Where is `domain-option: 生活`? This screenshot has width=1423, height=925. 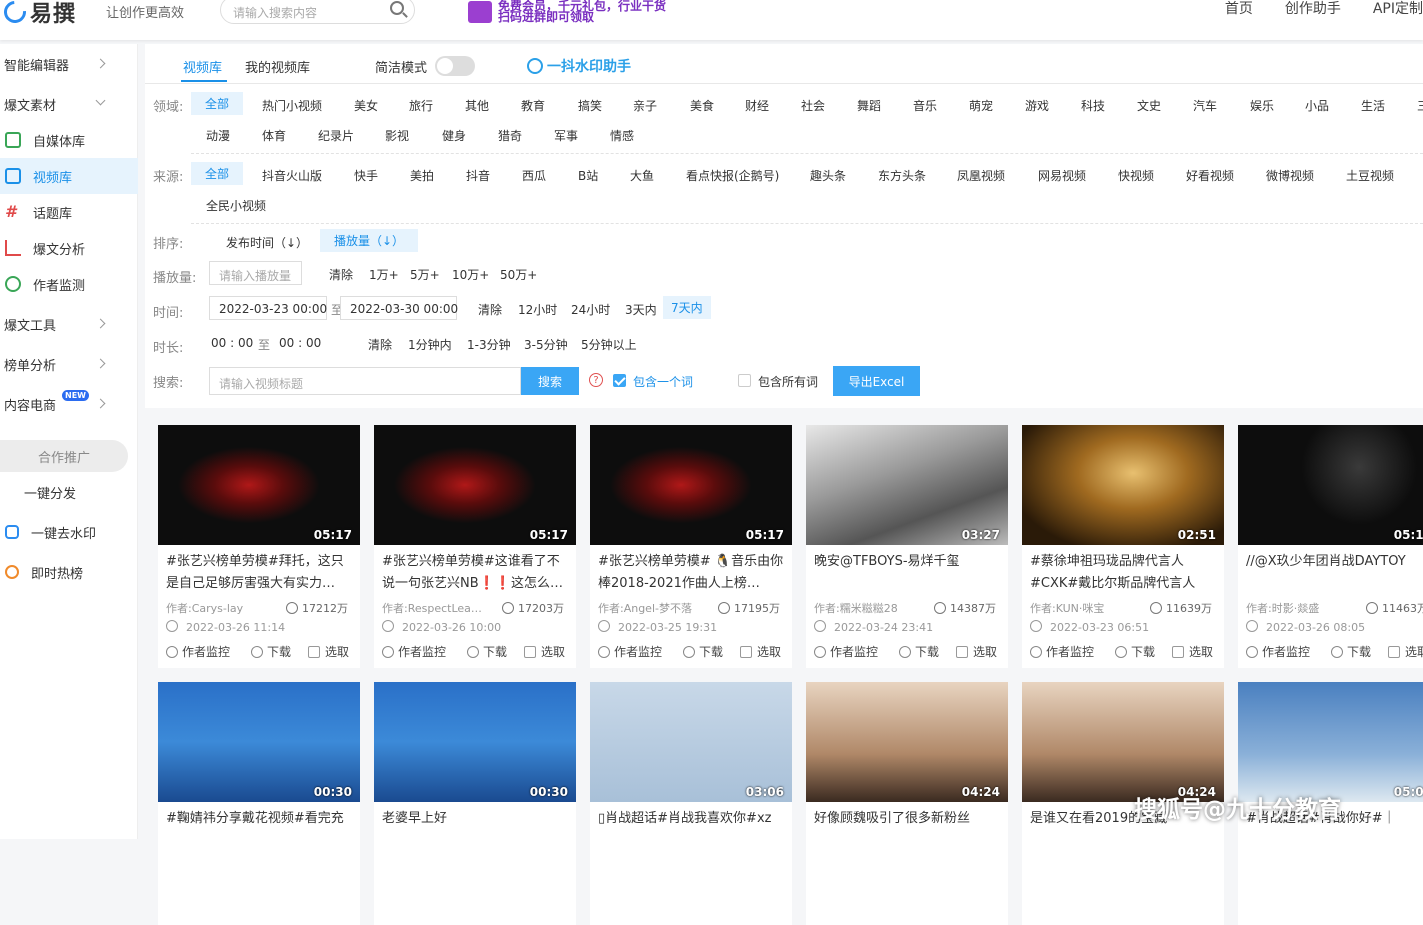
domain-option: 生活 is located at coordinates (1373, 105).